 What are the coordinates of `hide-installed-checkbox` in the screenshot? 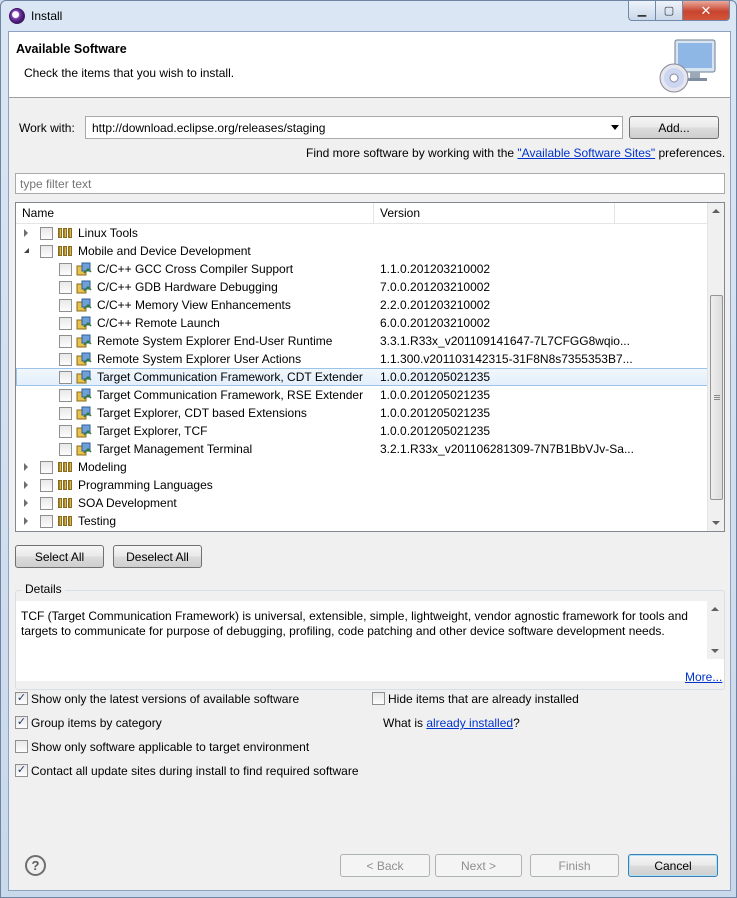 It's located at (378, 698).